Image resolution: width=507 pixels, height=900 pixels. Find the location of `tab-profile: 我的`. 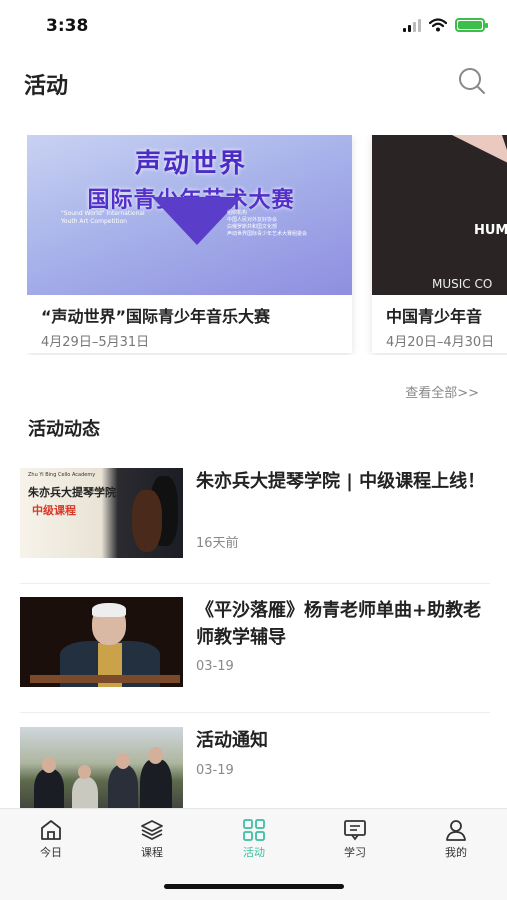

tab-profile: 我的 is located at coordinates (456, 845).